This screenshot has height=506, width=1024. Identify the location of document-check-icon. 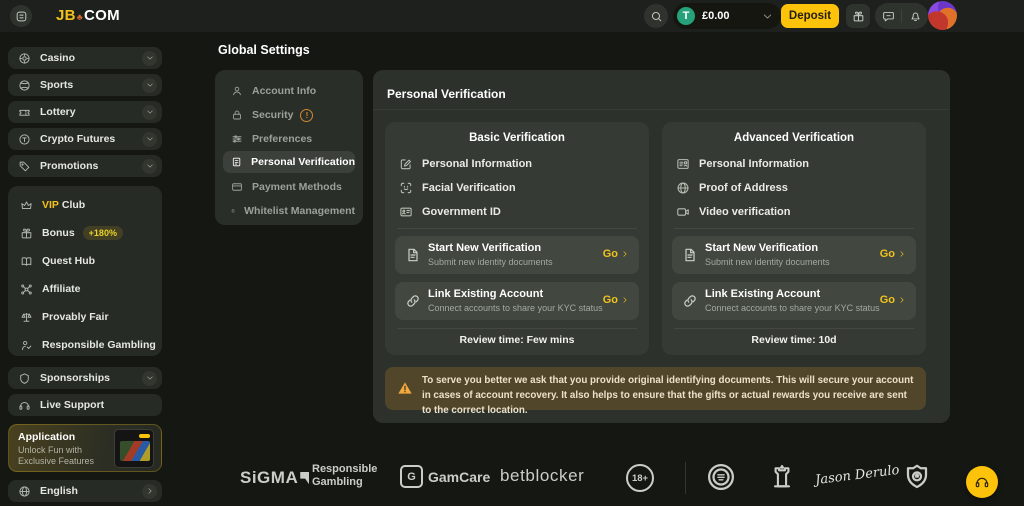
(236, 162).